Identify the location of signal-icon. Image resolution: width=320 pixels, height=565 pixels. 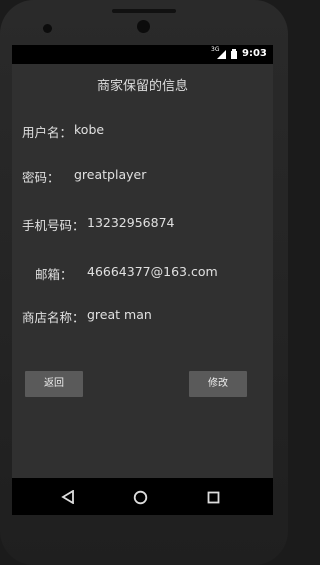
(221, 54).